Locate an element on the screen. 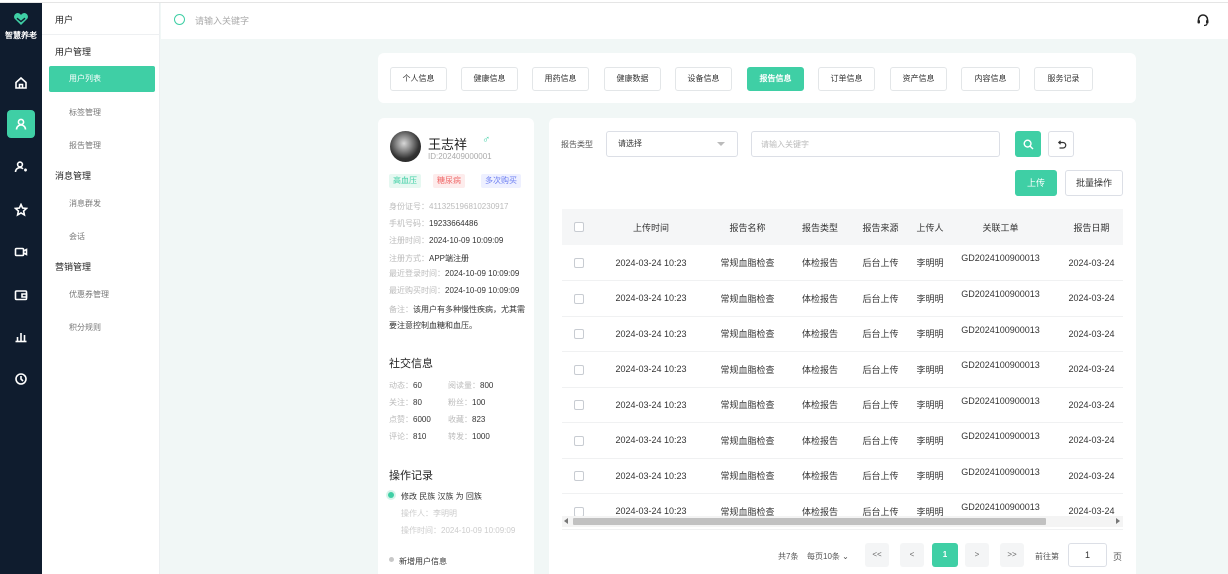 Image resolution: width=1228 pixels, height=574 pixels. stat-likes: 点赞：6000 is located at coordinates (410, 419).